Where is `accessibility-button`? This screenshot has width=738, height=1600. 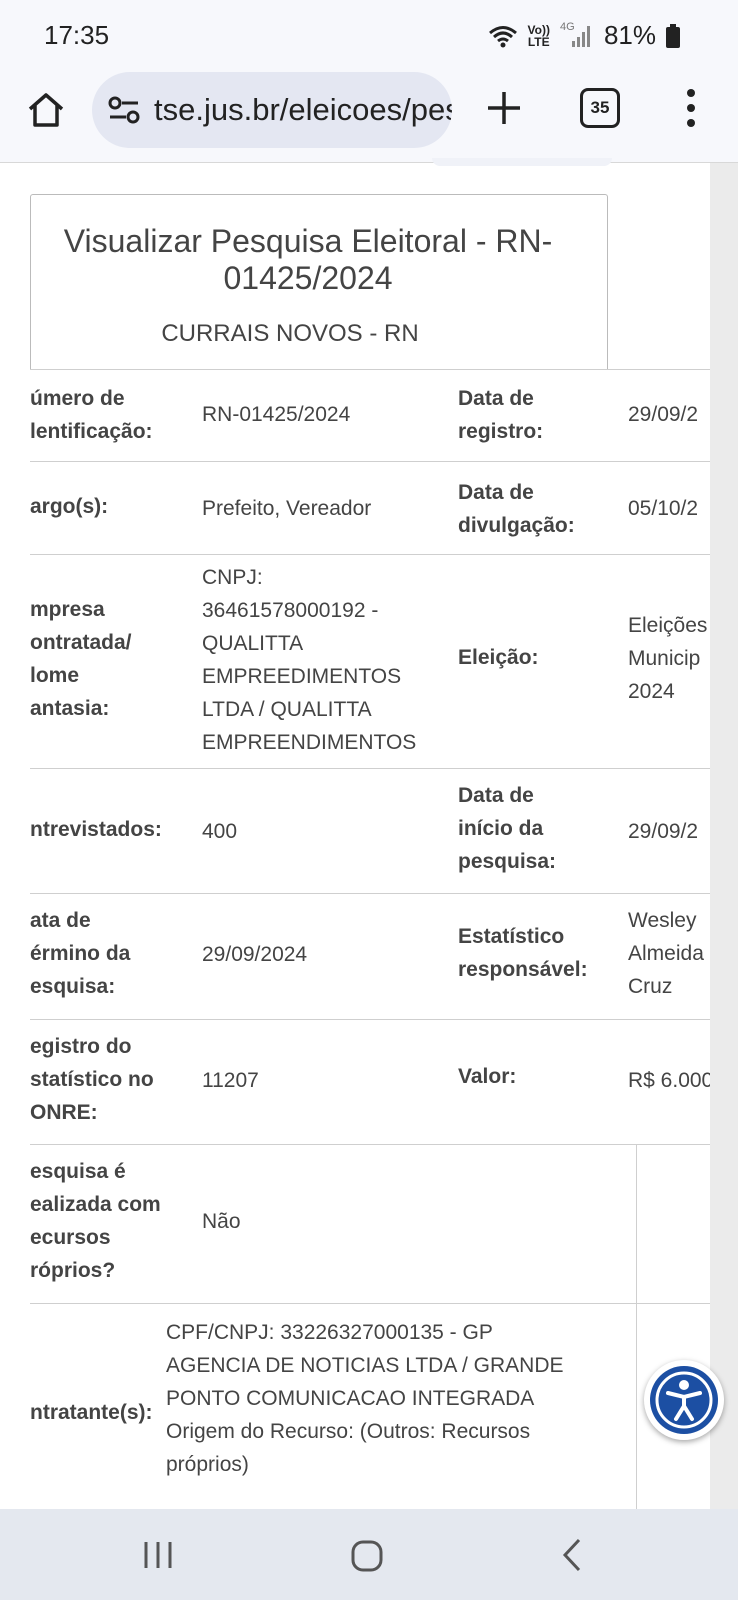
accessibility-button is located at coordinates (684, 1400).